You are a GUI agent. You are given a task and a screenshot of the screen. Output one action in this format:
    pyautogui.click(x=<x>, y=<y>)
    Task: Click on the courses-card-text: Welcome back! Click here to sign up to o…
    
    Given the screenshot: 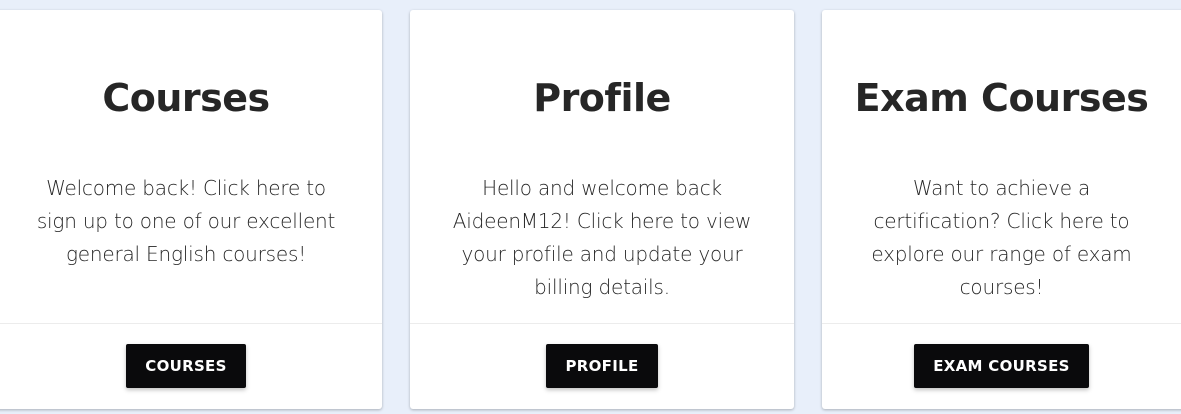 What is the action you would take?
    pyautogui.click(x=186, y=221)
    